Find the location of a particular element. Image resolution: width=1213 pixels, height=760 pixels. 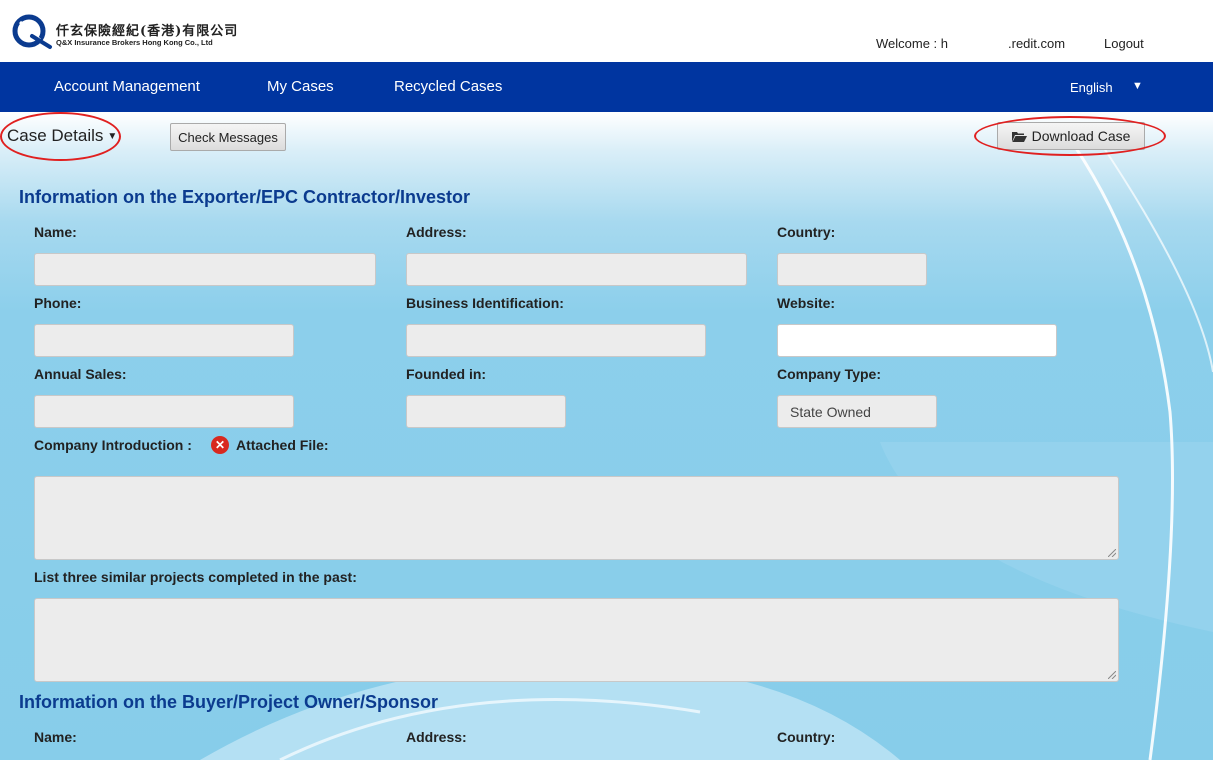

country-label: Country: is located at coordinates (806, 232).